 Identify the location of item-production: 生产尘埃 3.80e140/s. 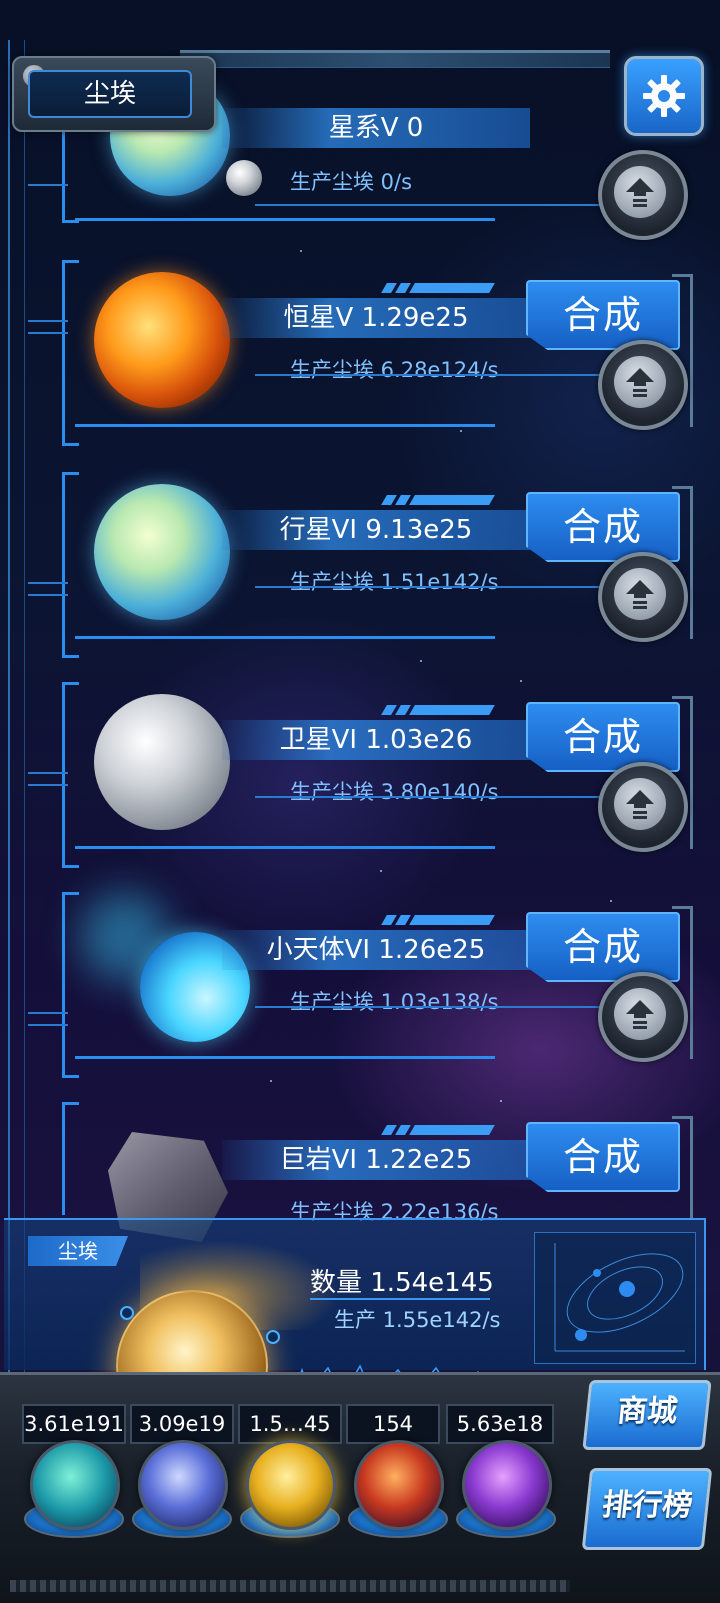
(394, 792).